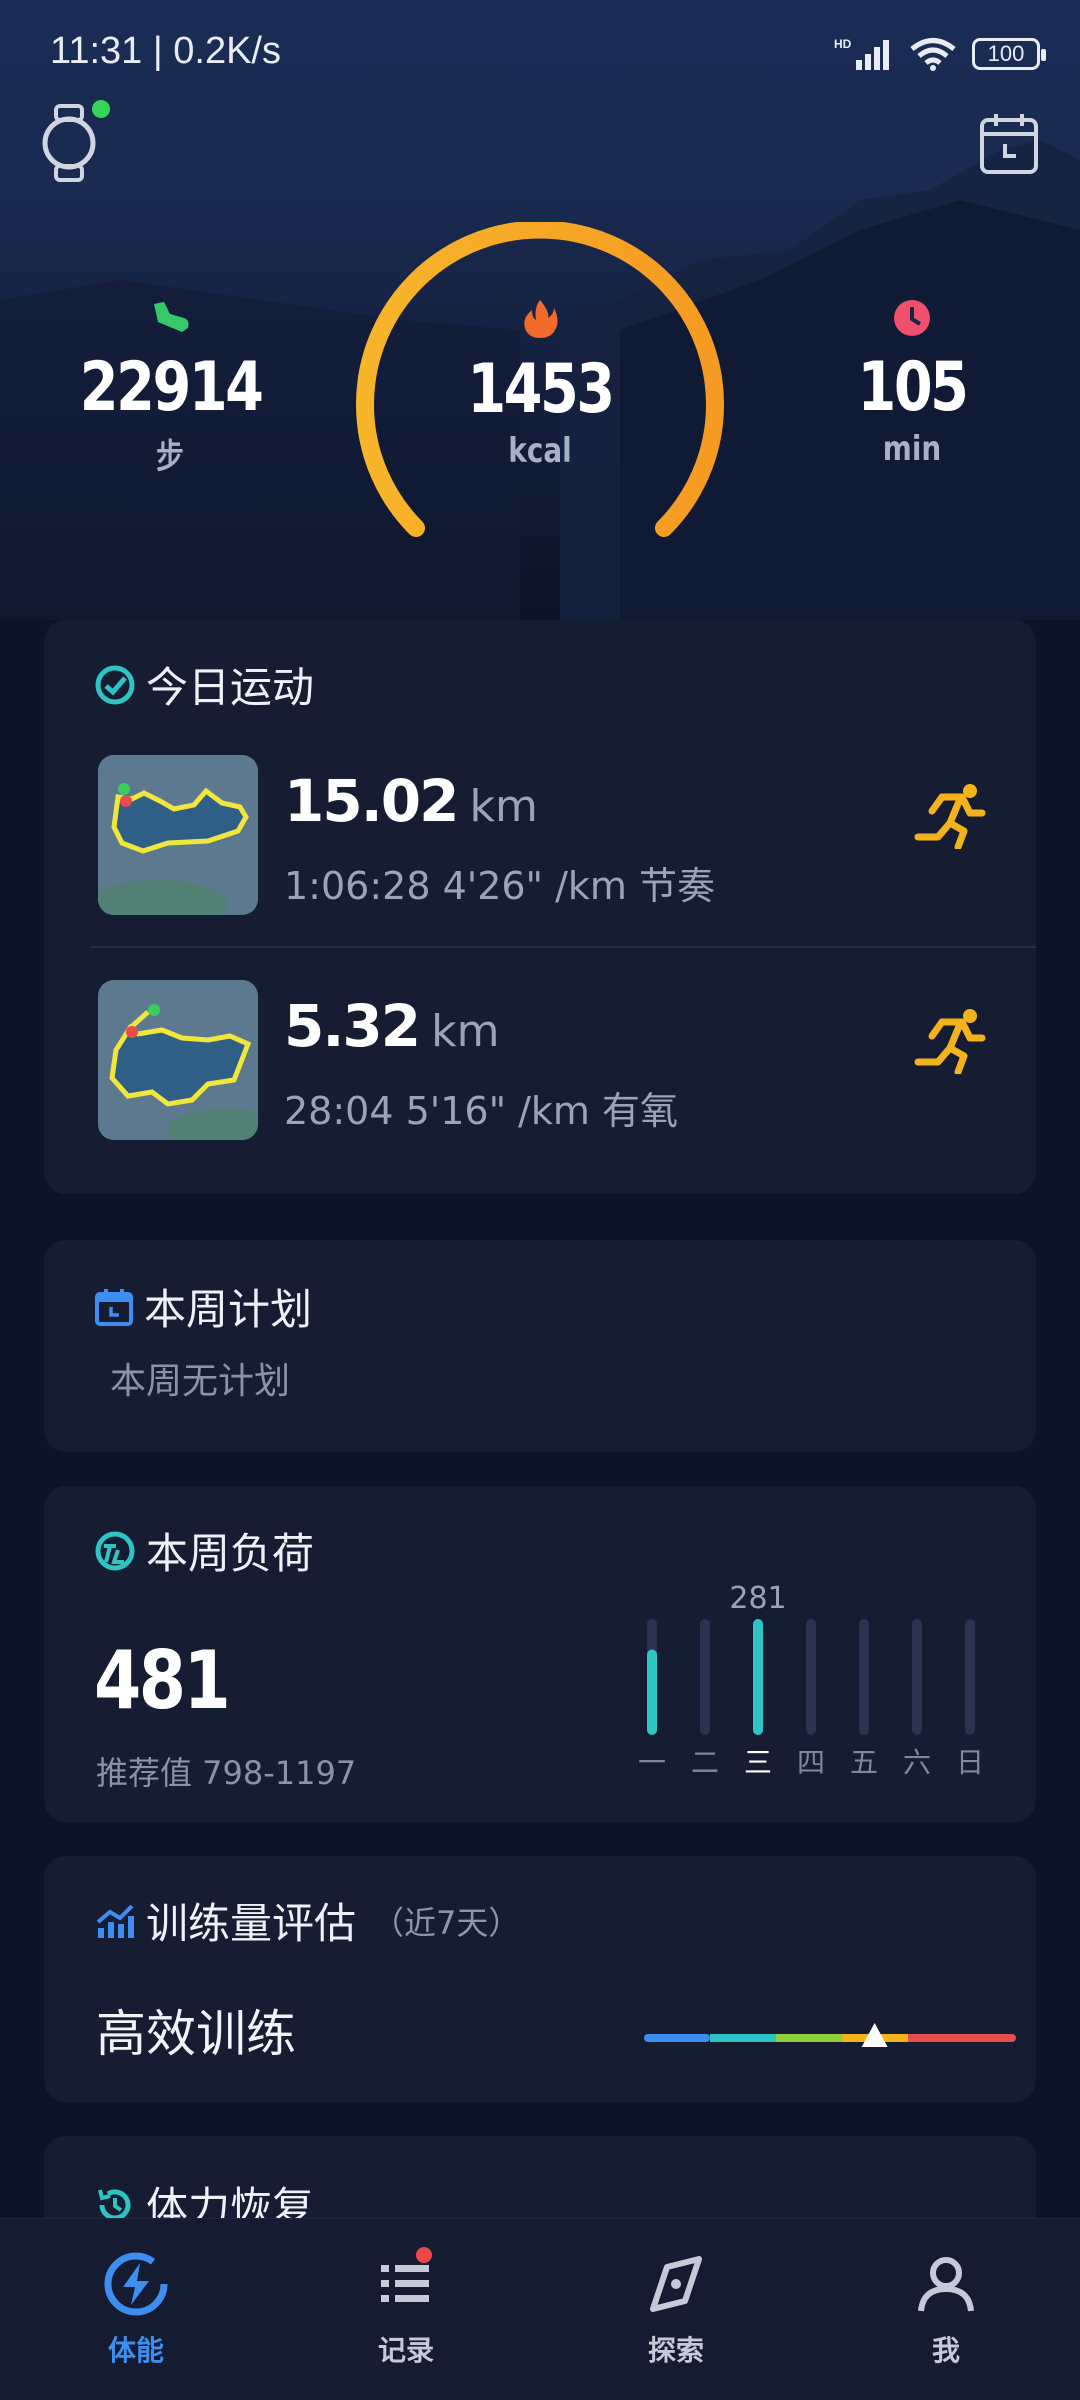 The width and height of the screenshot is (1080, 2400). What do you see at coordinates (171, 317) in the screenshot?
I see `shoe-icon` at bounding box center [171, 317].